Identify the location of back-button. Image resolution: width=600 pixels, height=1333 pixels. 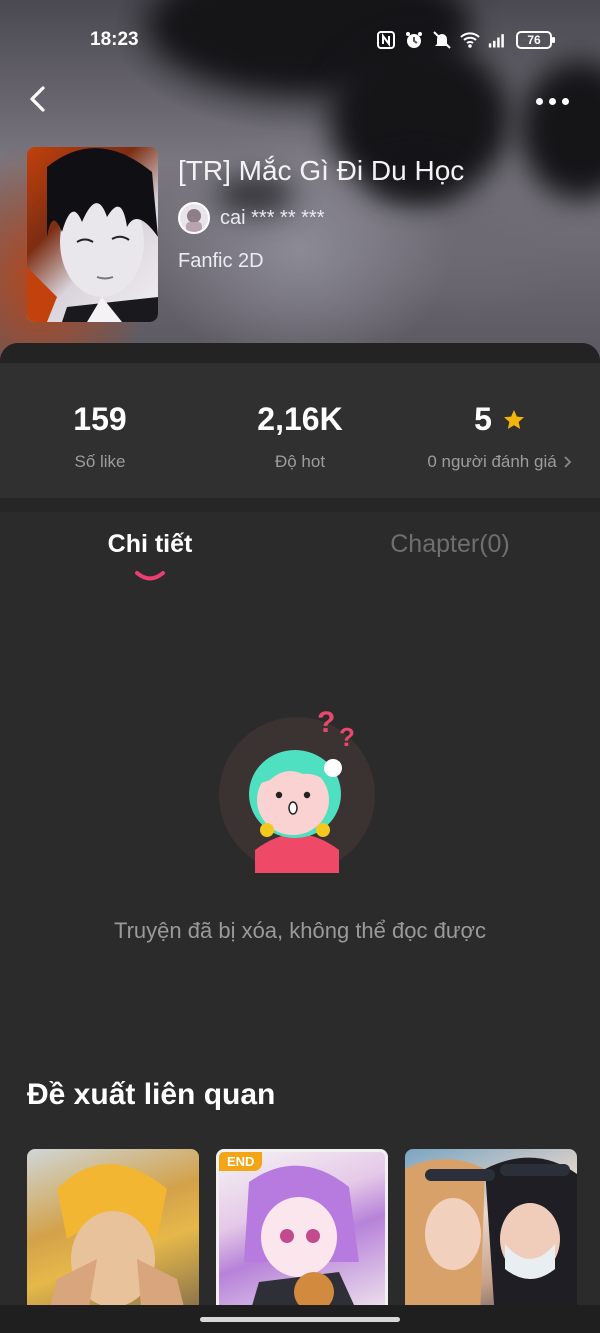
(39, 99).